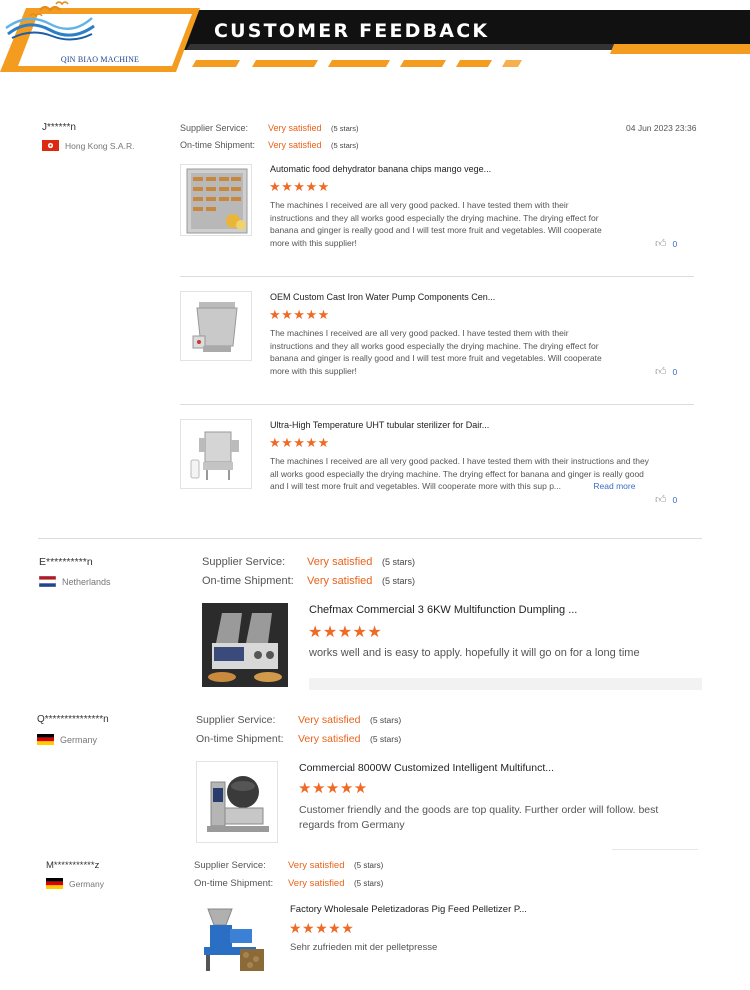 This screenshot has height=990, width=750. I want to click on water-pump-image, so click(215, 327).